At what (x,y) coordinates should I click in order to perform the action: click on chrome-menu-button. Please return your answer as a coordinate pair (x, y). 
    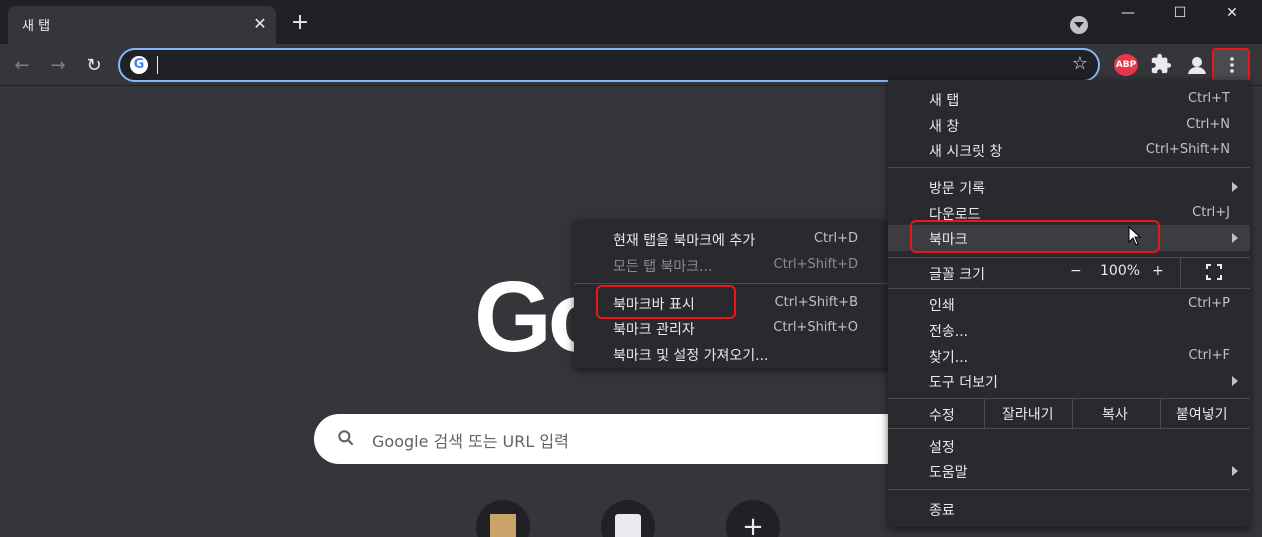
    Looking at the image, I should click on (1231, 65).